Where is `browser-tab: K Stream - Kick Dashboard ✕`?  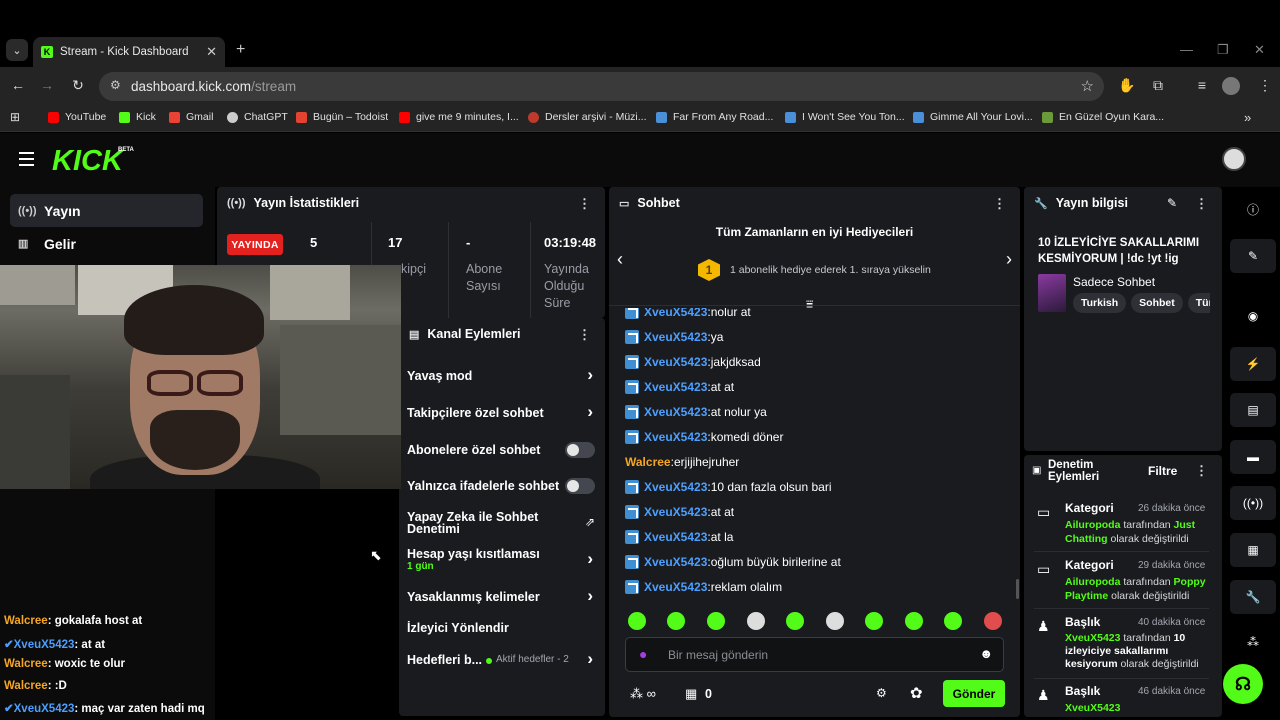
browser-tab: K Stream - Kick Dashboard ✕ is located at coordinates (129, 52).